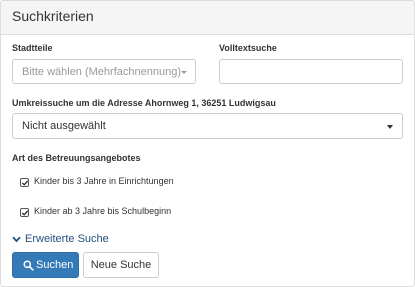 The height and width of the screenshot is (287, 415). I want to click on reset-search-button: Neue Suche, so click(121, 265).